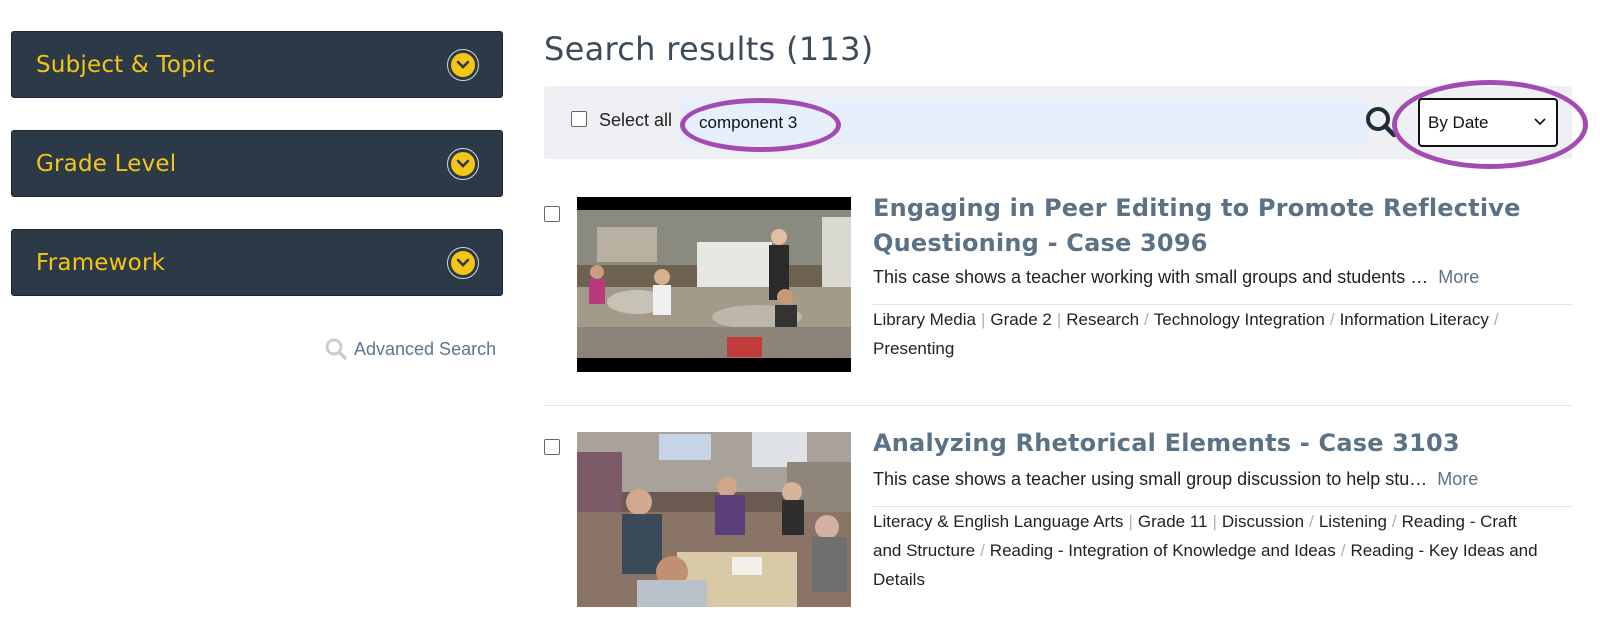  I want to click on select-all-label: Select all, so click(636, 120).